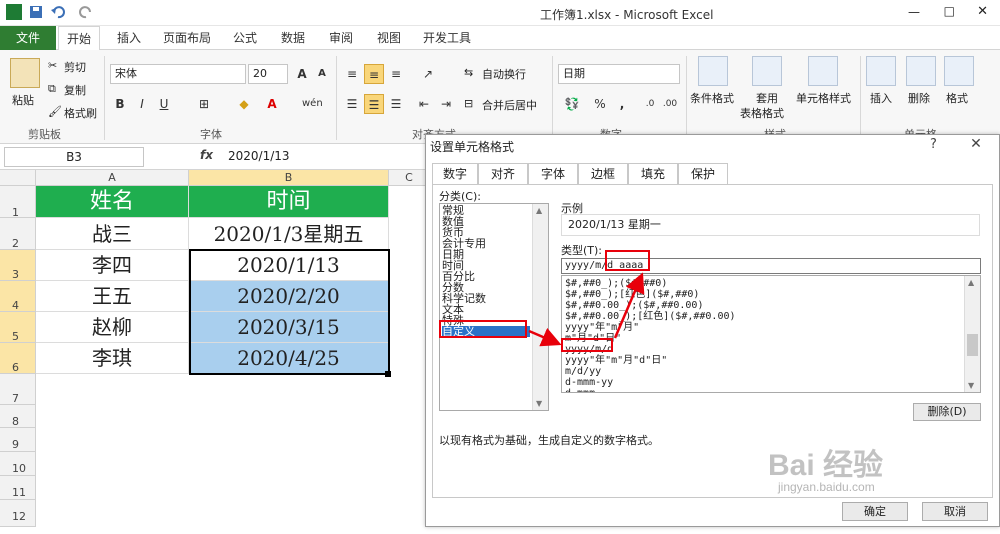 The height and width of the screenshot is (534, 1000). What do you see at coordinates (957, 98) in the screenshot?
I see `format-cells-button: 格式` at bounding box center [957, 98].